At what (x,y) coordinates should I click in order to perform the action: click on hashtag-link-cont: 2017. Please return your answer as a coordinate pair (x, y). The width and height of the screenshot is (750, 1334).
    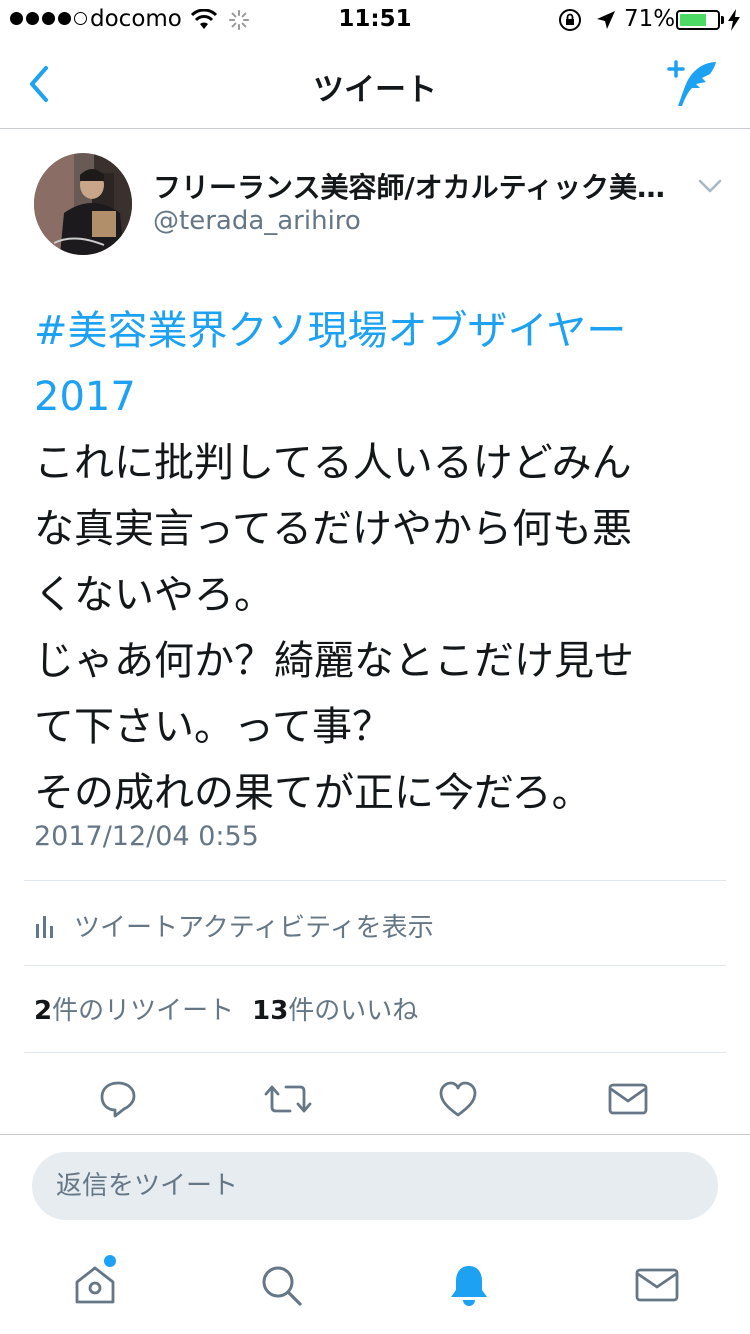
    Looking at the image, I should click on (379, 397).